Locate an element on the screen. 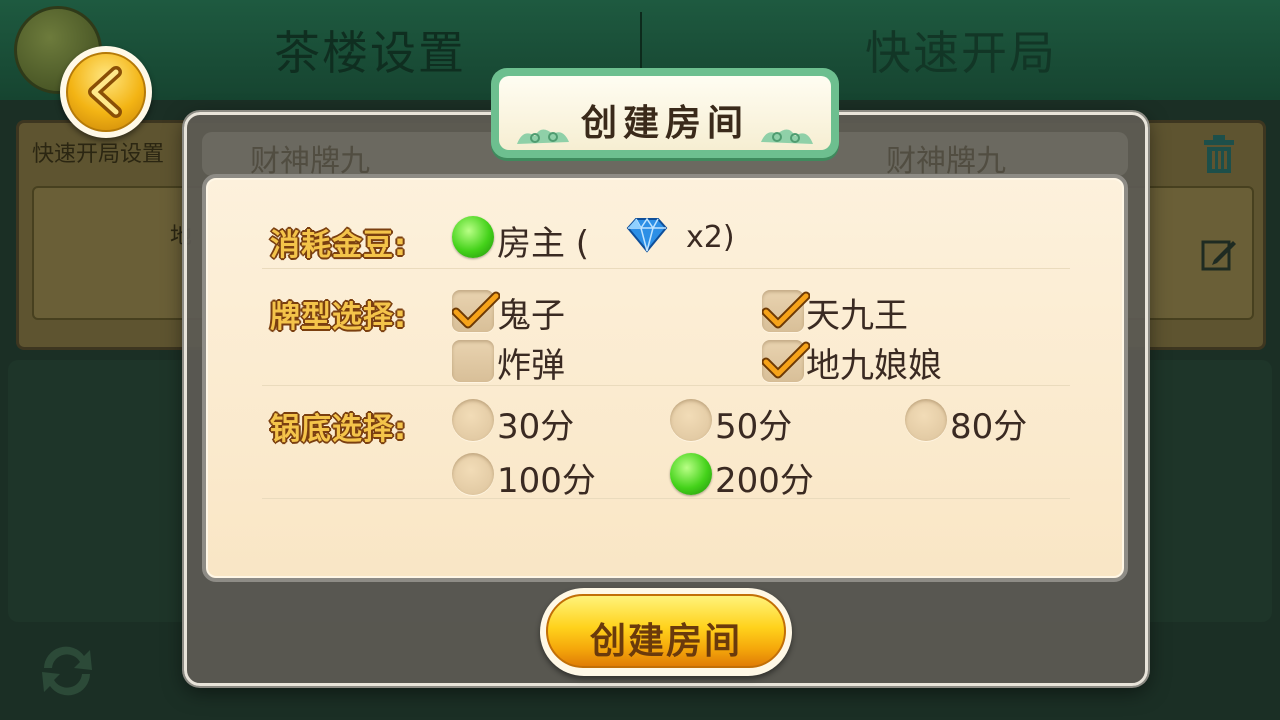 The height and width of the screenshot is (720, 1280). option-tianjiu-king-label: 天九王 is located at coordinates (857, 316).